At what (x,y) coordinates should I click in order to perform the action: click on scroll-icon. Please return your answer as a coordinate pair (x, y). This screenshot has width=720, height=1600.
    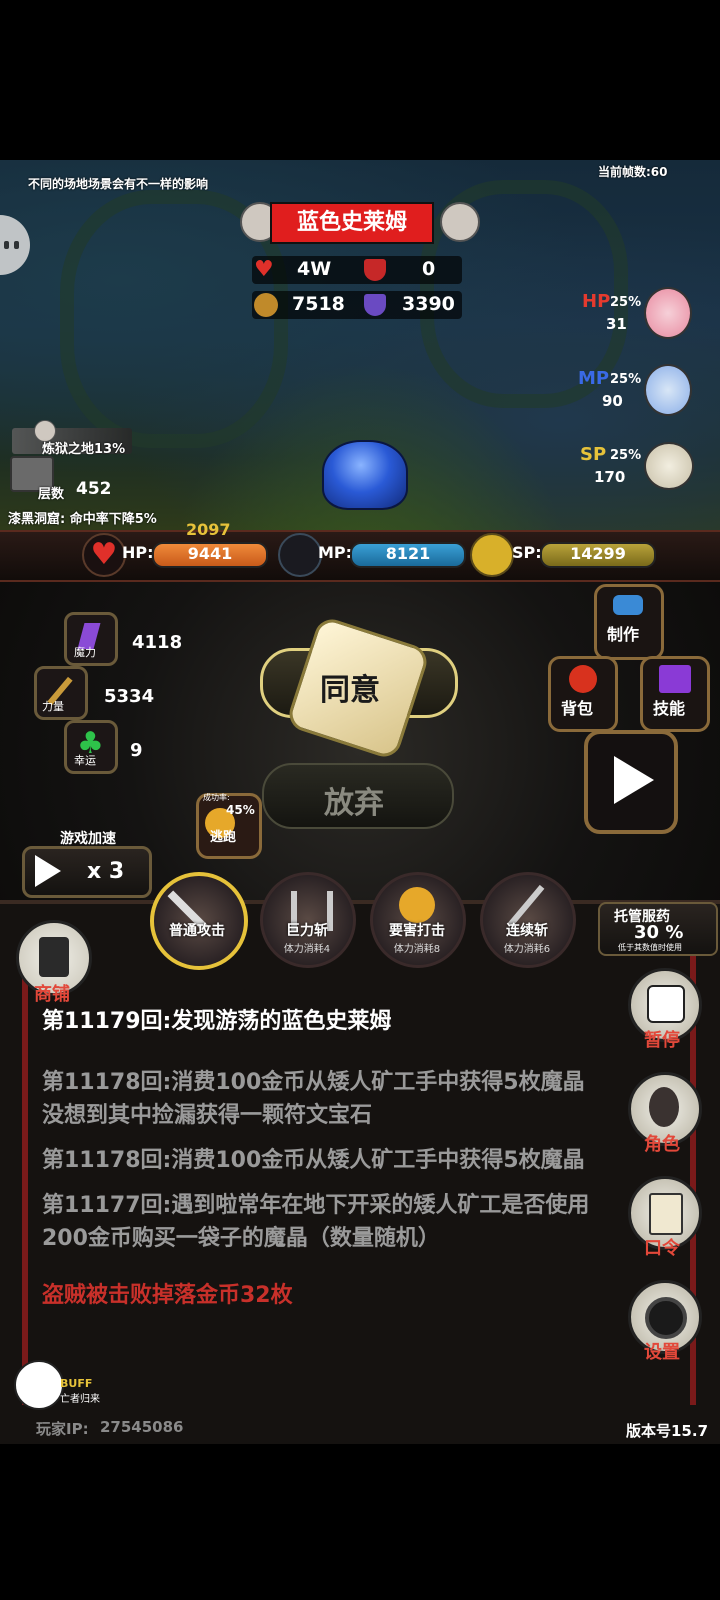
    Looking at the image, I should click on (666, 1214).